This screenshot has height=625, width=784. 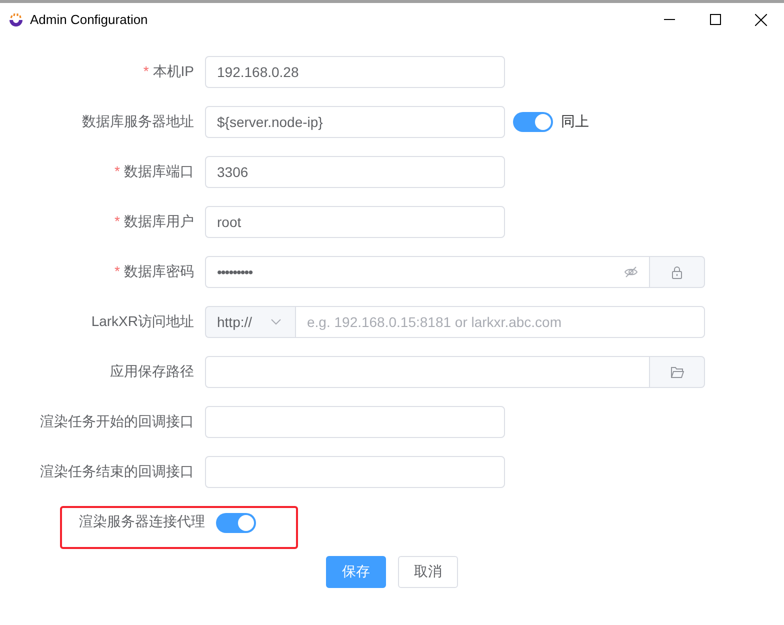 I want to click on field-label: 应用保存路径, so click(x=152, y=371).